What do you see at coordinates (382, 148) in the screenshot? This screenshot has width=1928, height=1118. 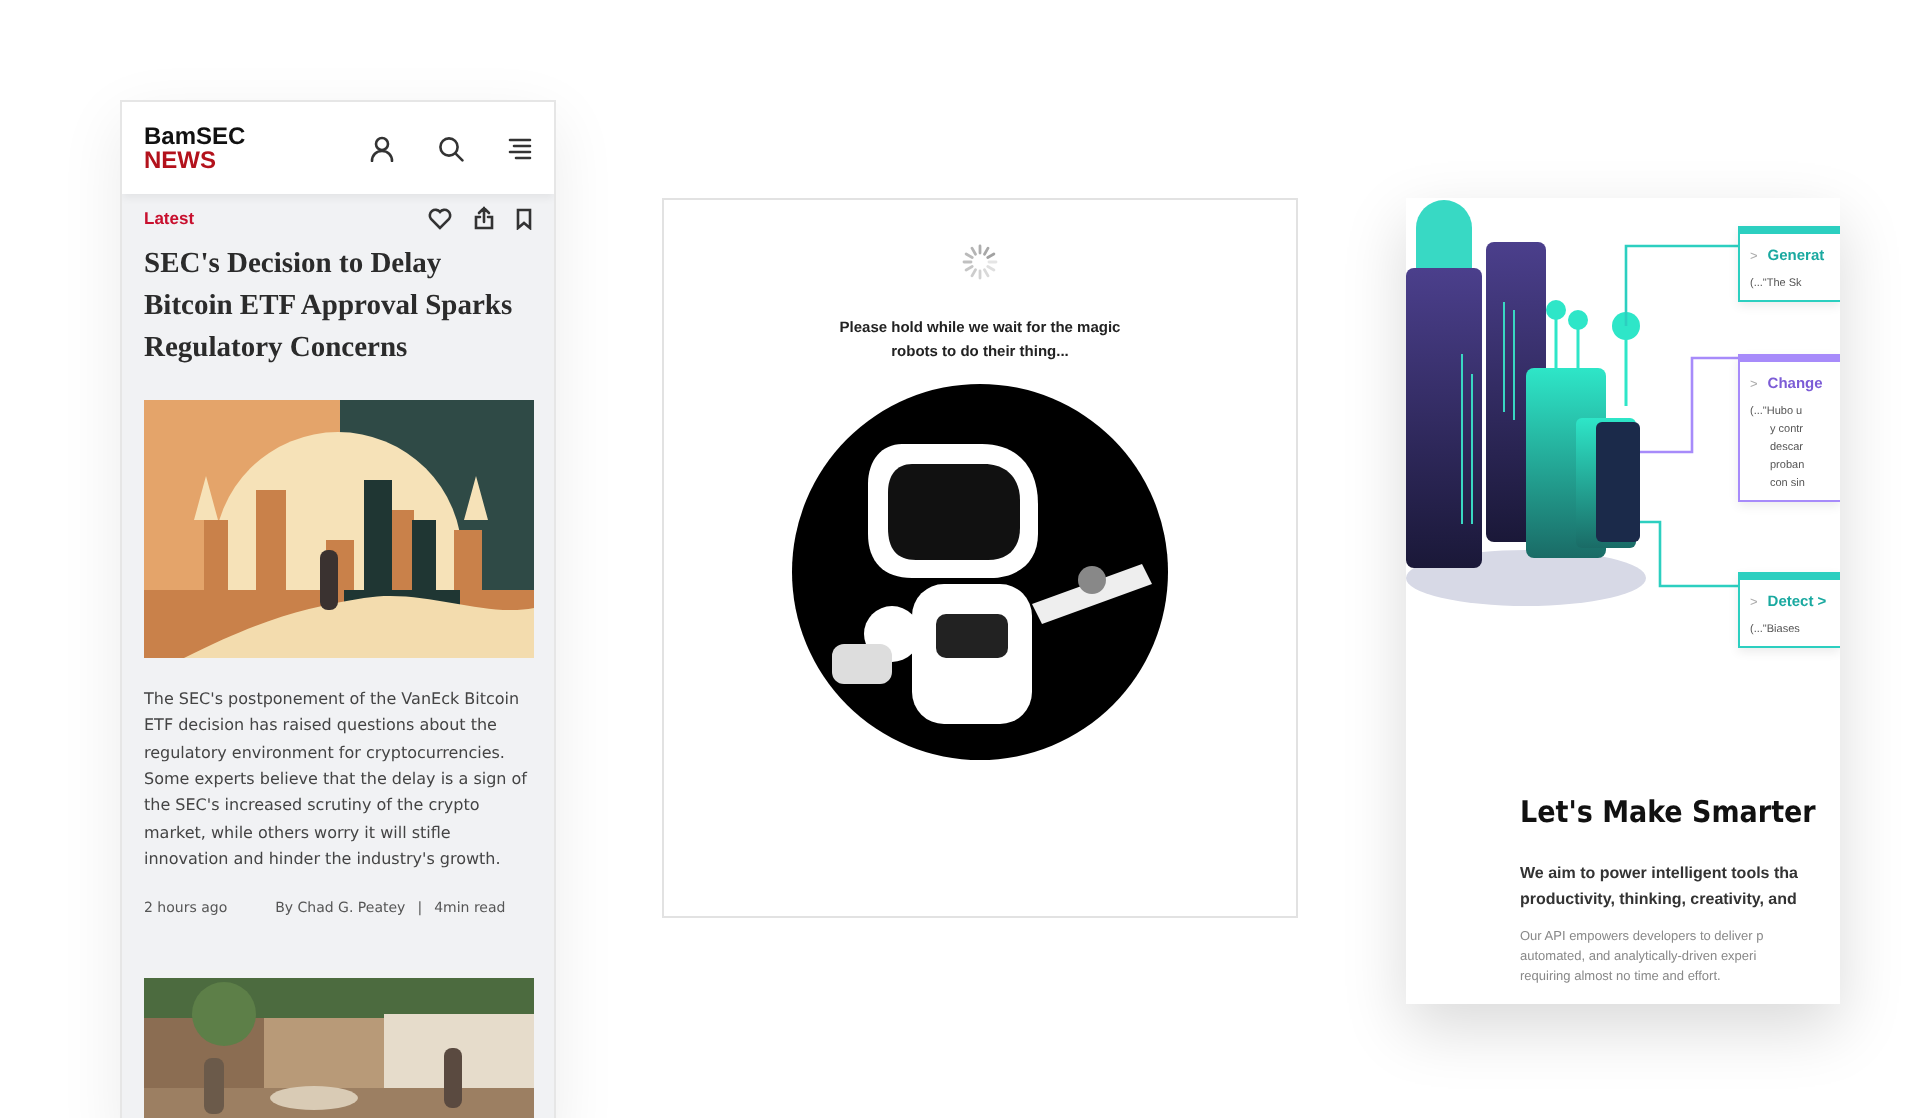 I see `user-icon` at bounding box center [382, 148].